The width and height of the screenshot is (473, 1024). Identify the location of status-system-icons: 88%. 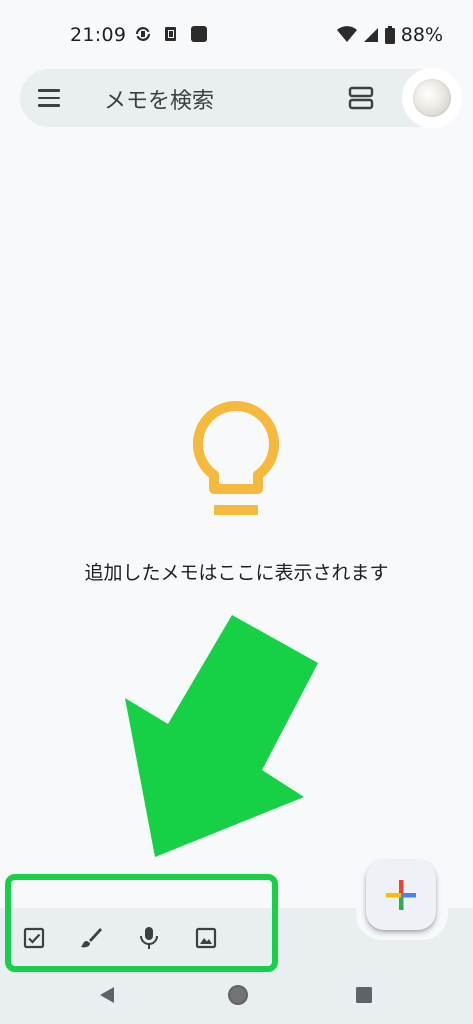
(389, 35).